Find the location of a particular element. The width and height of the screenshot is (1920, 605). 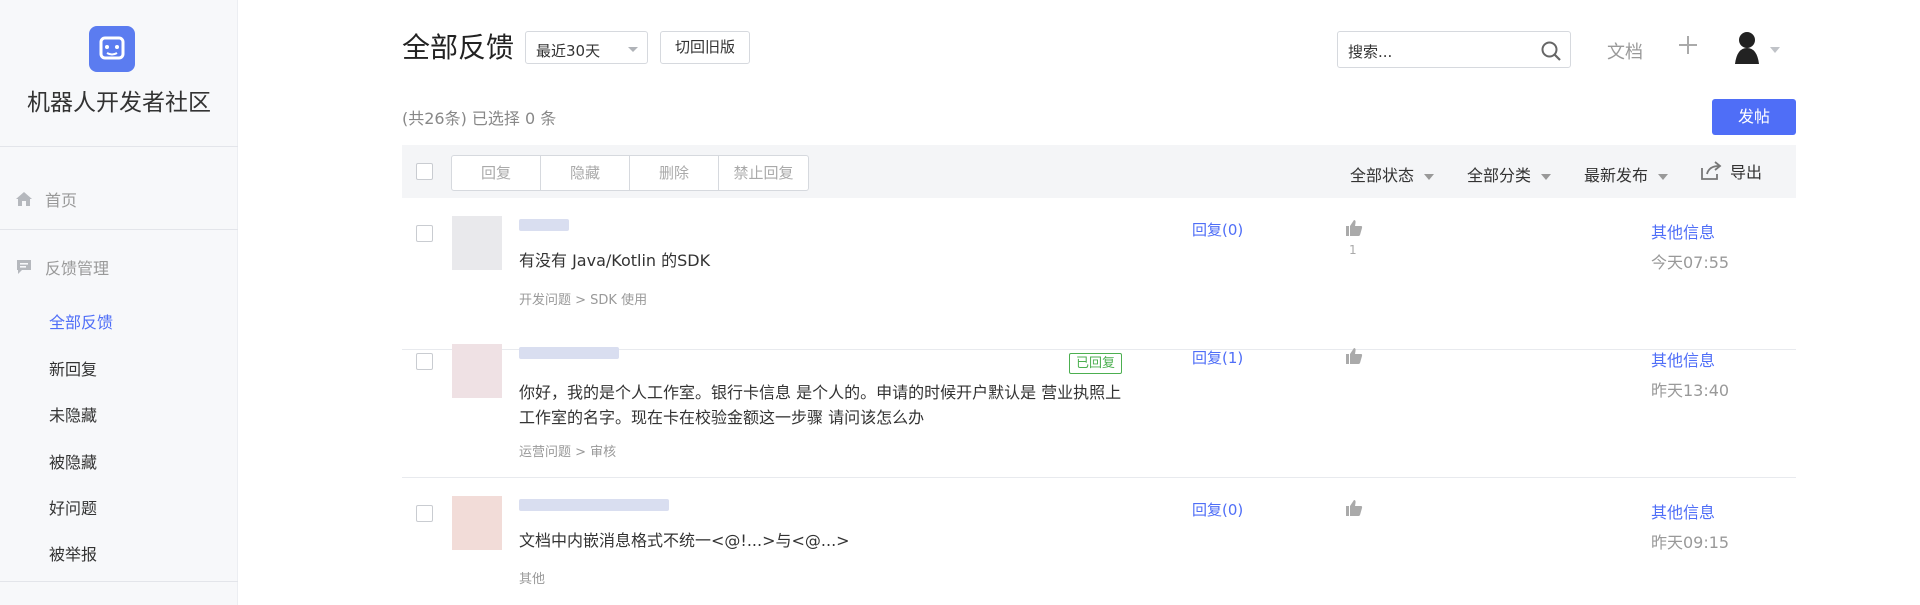

export-button: 导出 is located at coordinates (1731, 171).